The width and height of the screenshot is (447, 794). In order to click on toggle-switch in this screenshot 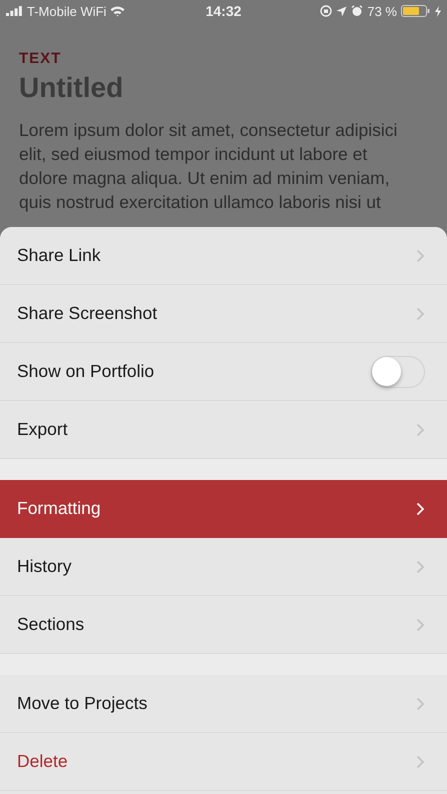, I will do `click(398, 372)`.